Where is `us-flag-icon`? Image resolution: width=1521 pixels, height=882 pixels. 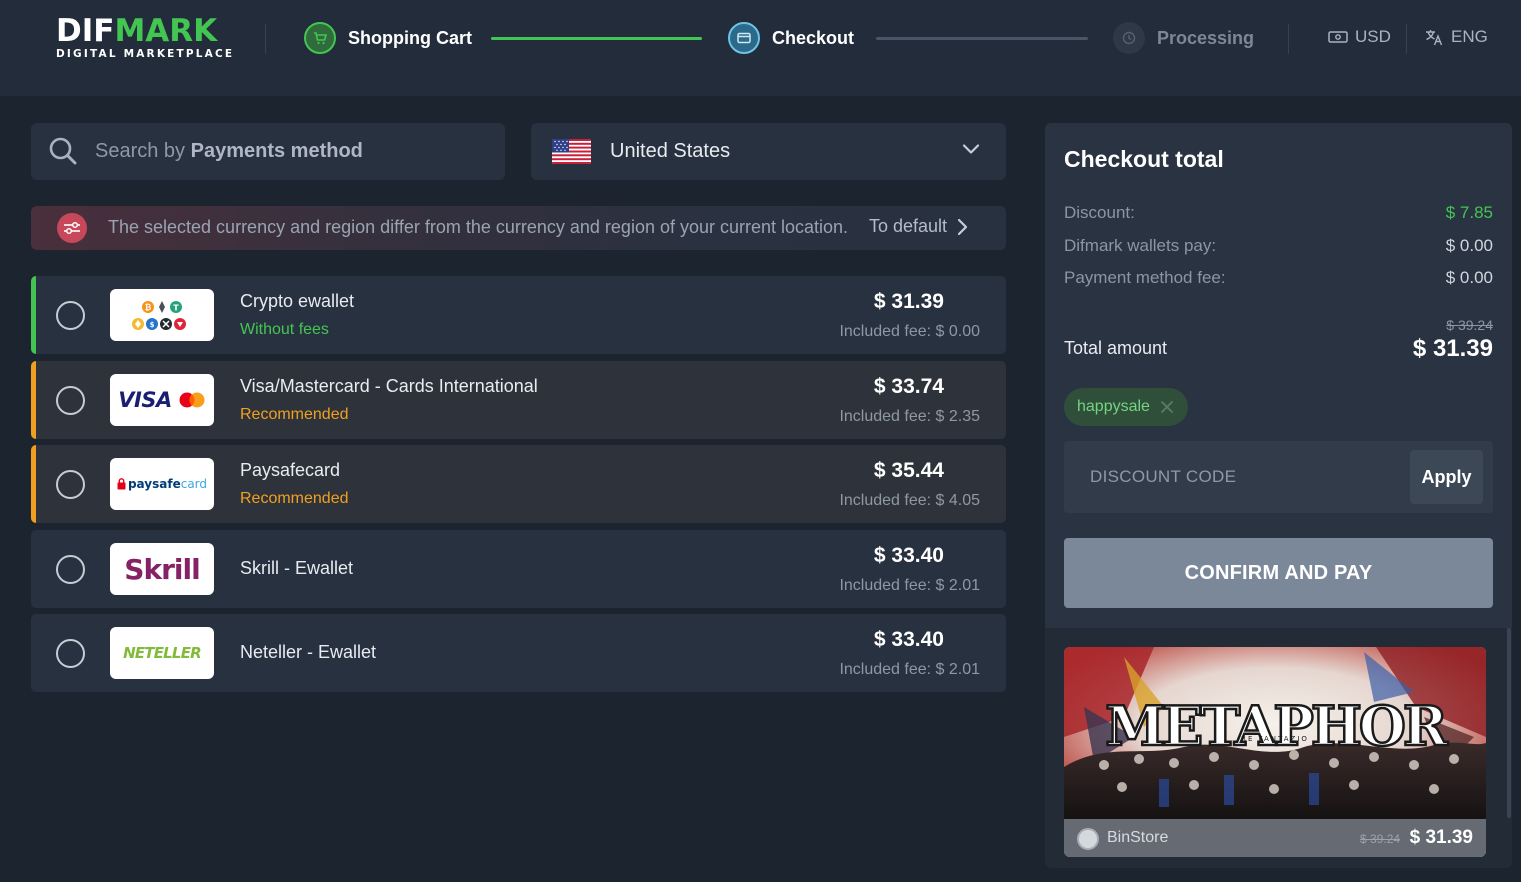
us-flag-icon is located at coordinates (571, 151).